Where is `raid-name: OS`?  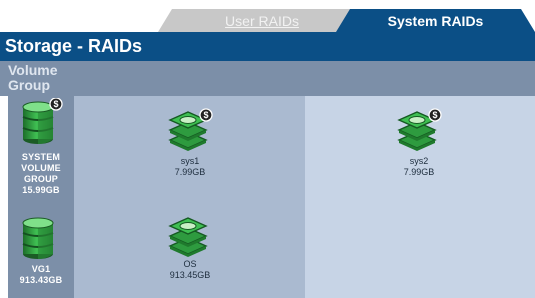
raid-name: OS is located at coordinates (190, 264).